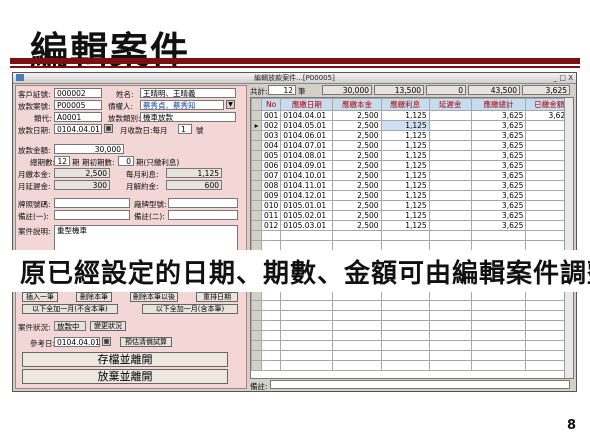 This screenshot has width=590, height=443. Describe the element at coordinates (203, 215) in the screenshot. I see `note2-field` at that location.